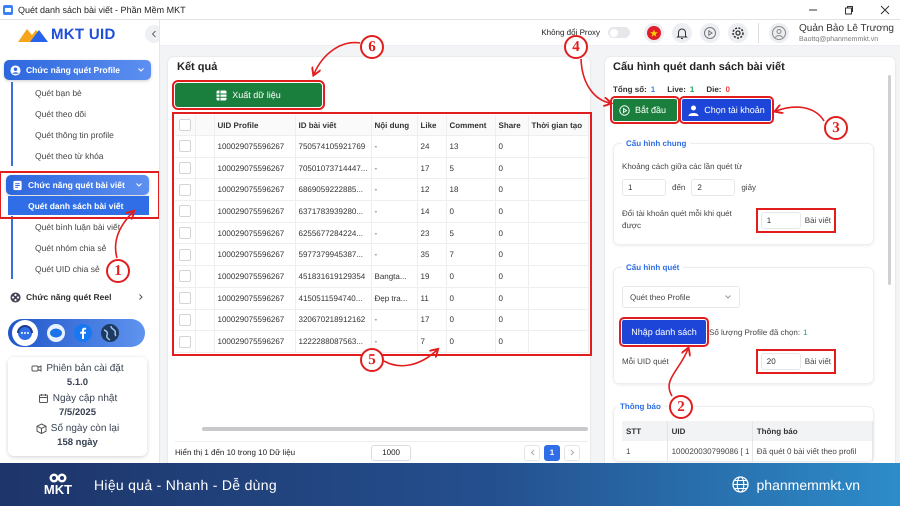 This screenshot has height=506, width=900. What do you see at coordinates (56, 333) in the screenshot?
I see `chat-bubble-icon` at bounding box center [56, 333].